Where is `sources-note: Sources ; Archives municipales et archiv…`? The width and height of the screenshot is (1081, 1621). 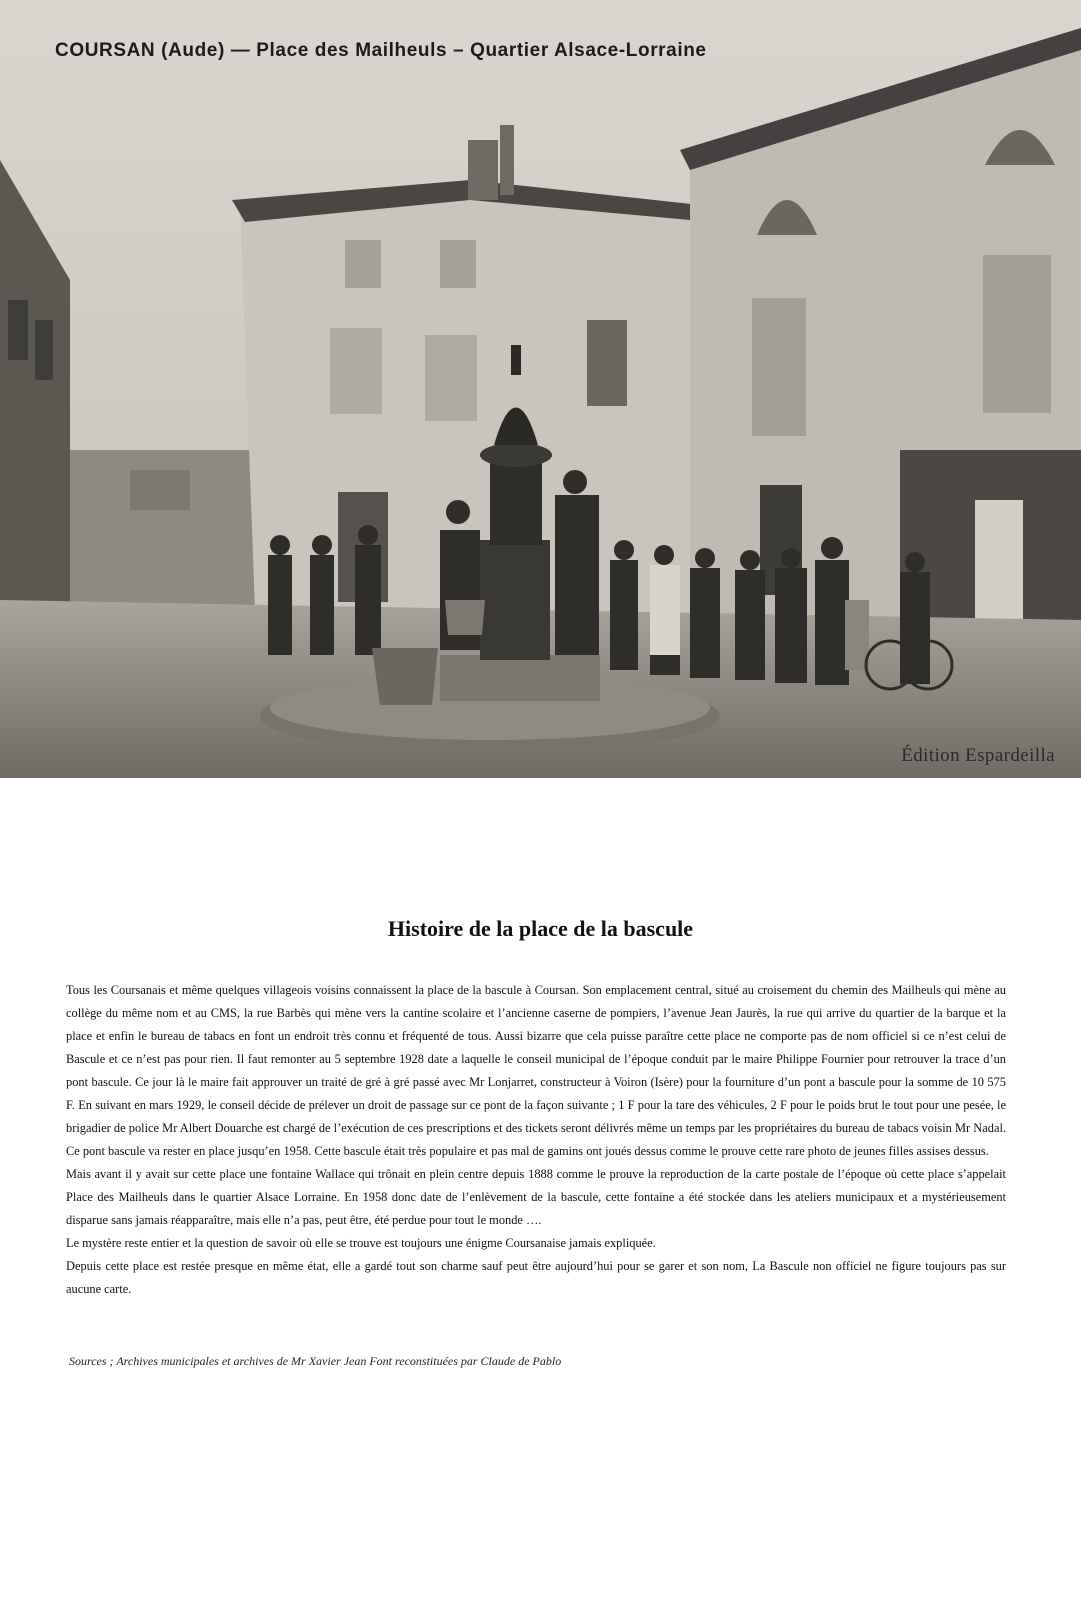 sources-note: Sources ; Archives municipales et archiv… is located at coordinates (315, 1361).